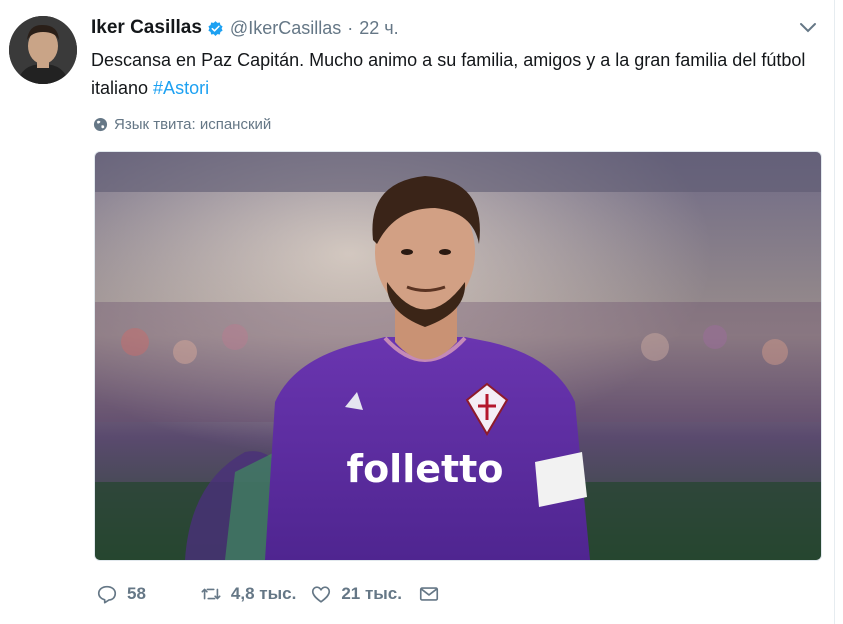 This screenshot has height=624, width=843. I want to click on heart-icon, so click(321, 594).